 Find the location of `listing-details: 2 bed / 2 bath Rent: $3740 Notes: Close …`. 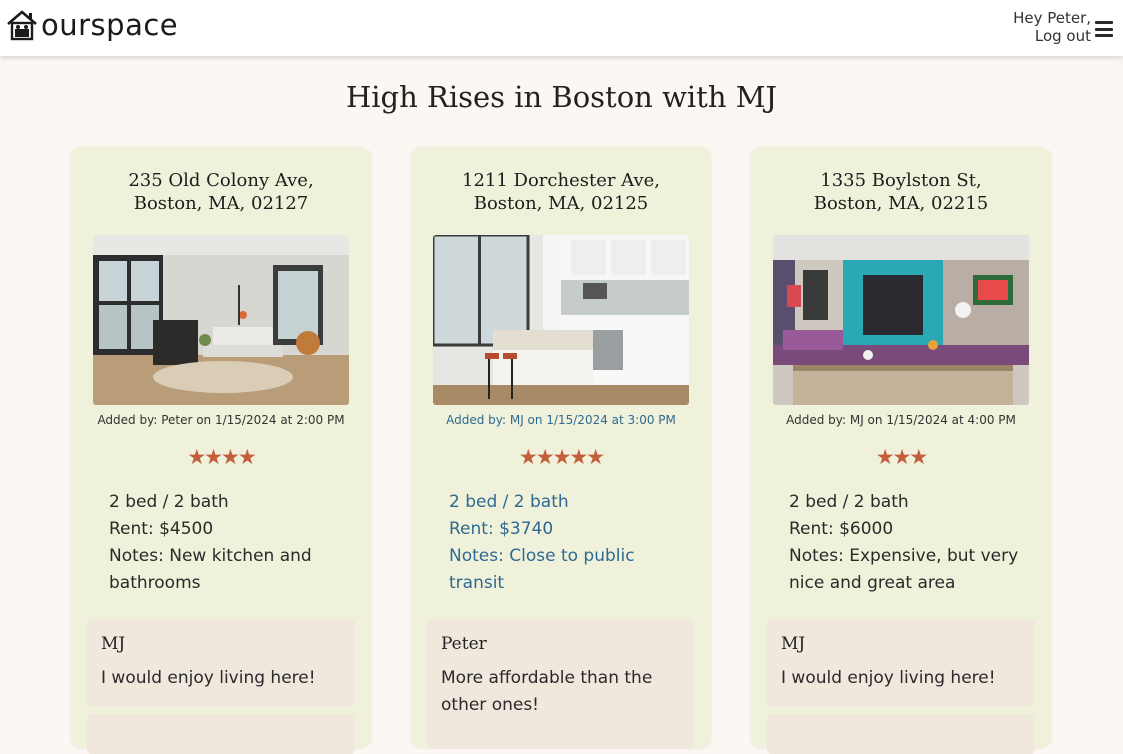

listing-details: 2 bed / 2 bath Rent: $3740 Notes: Close … is located at coordinates (564, 543).